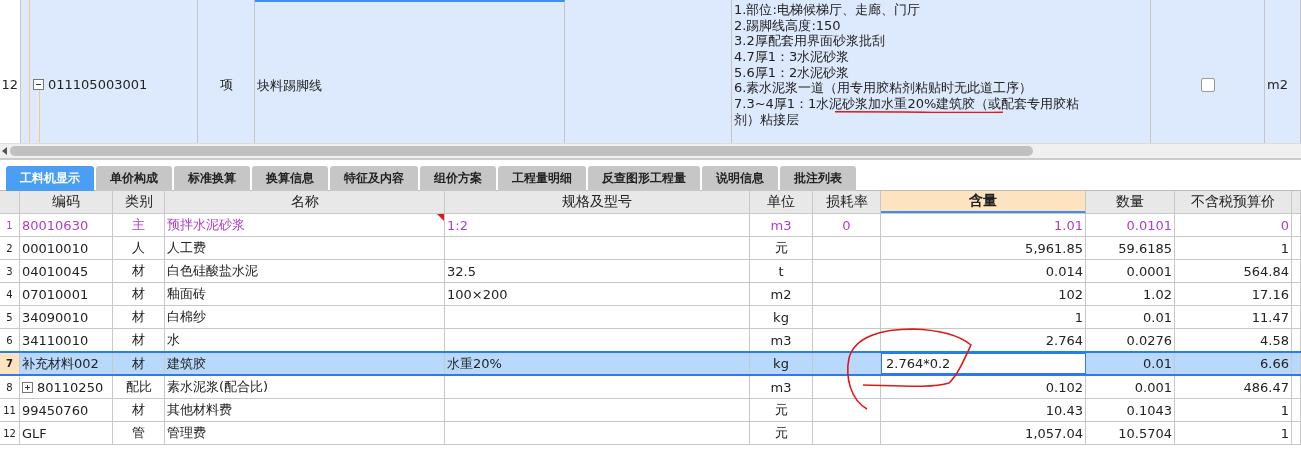 This screenshot has height=473, width=1301. Describe the element at coordinates (139, 271) in the screenshot. I see `table-cell: 材` at that location.